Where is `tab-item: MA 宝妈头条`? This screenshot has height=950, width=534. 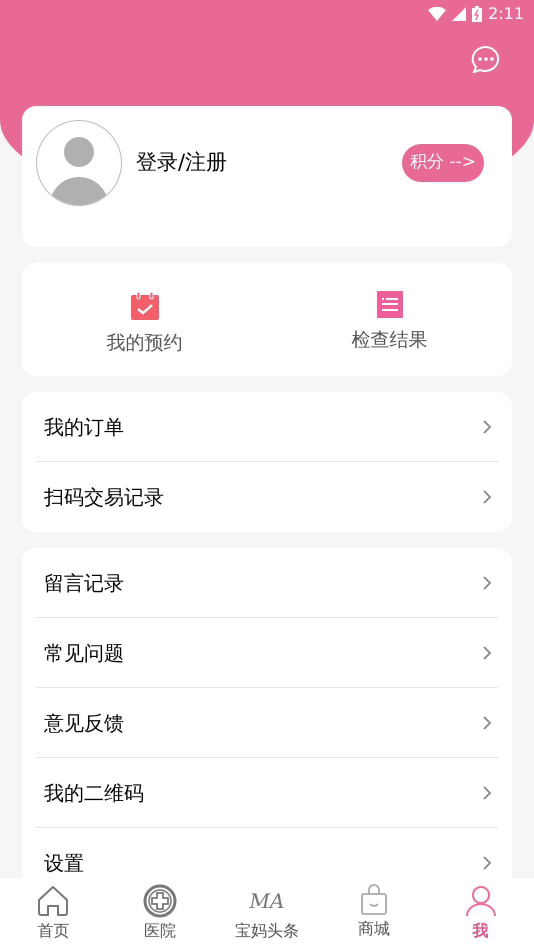 tab-item: MA 宝妈头条 is located at coordinates (267, 914).